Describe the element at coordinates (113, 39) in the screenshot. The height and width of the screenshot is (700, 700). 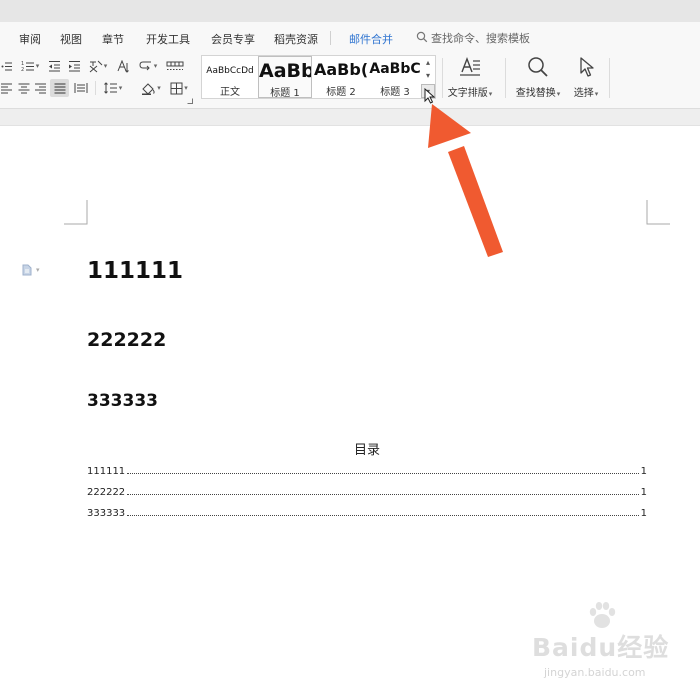
I see `tab-chapter: 章节` at that location.